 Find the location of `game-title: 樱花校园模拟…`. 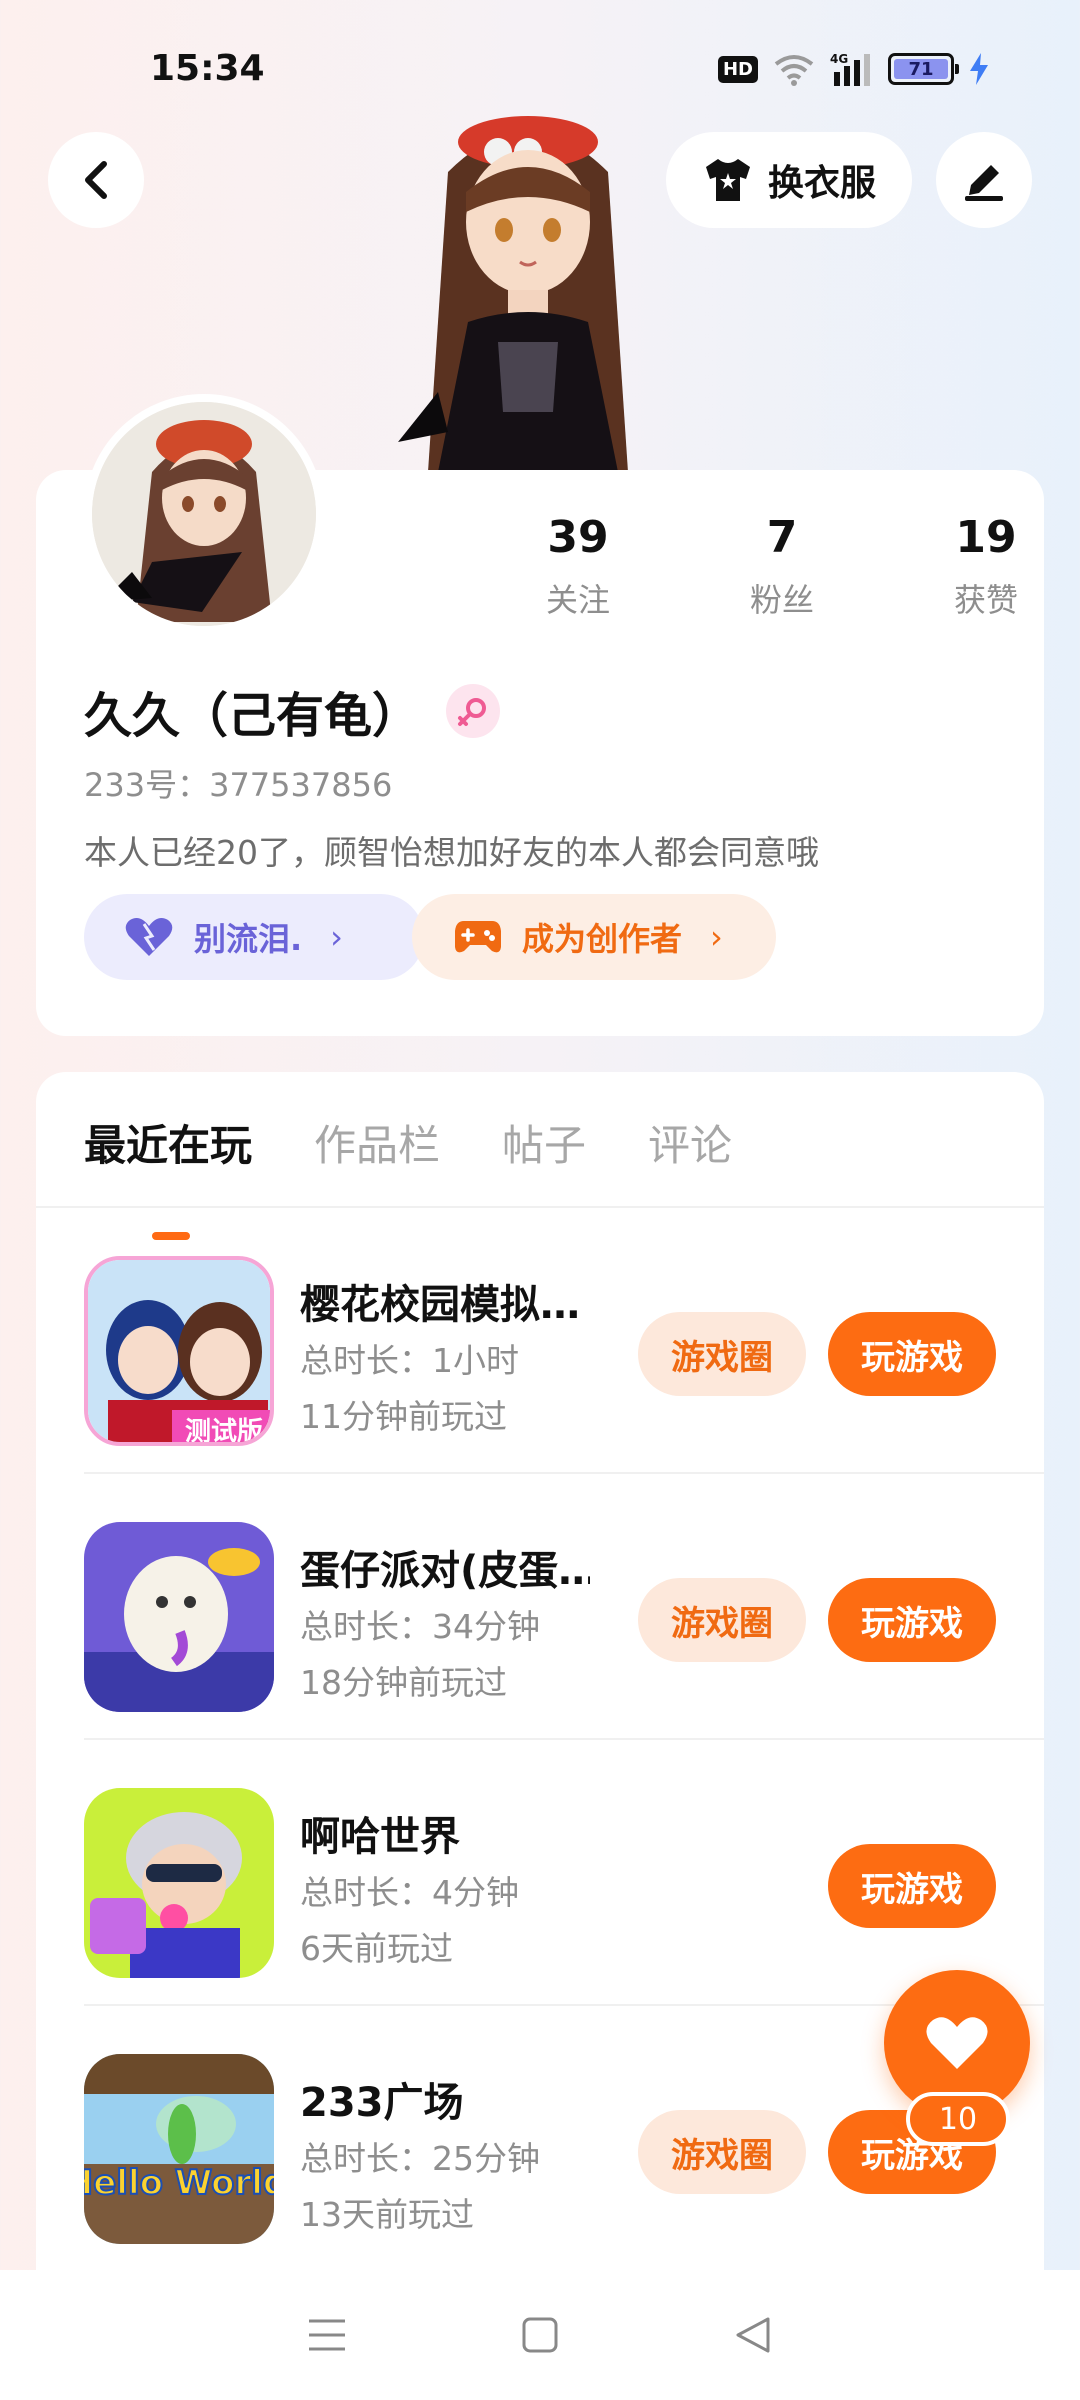

game-title: 樱花校园模拟… is located at coordinates (440, 1305).